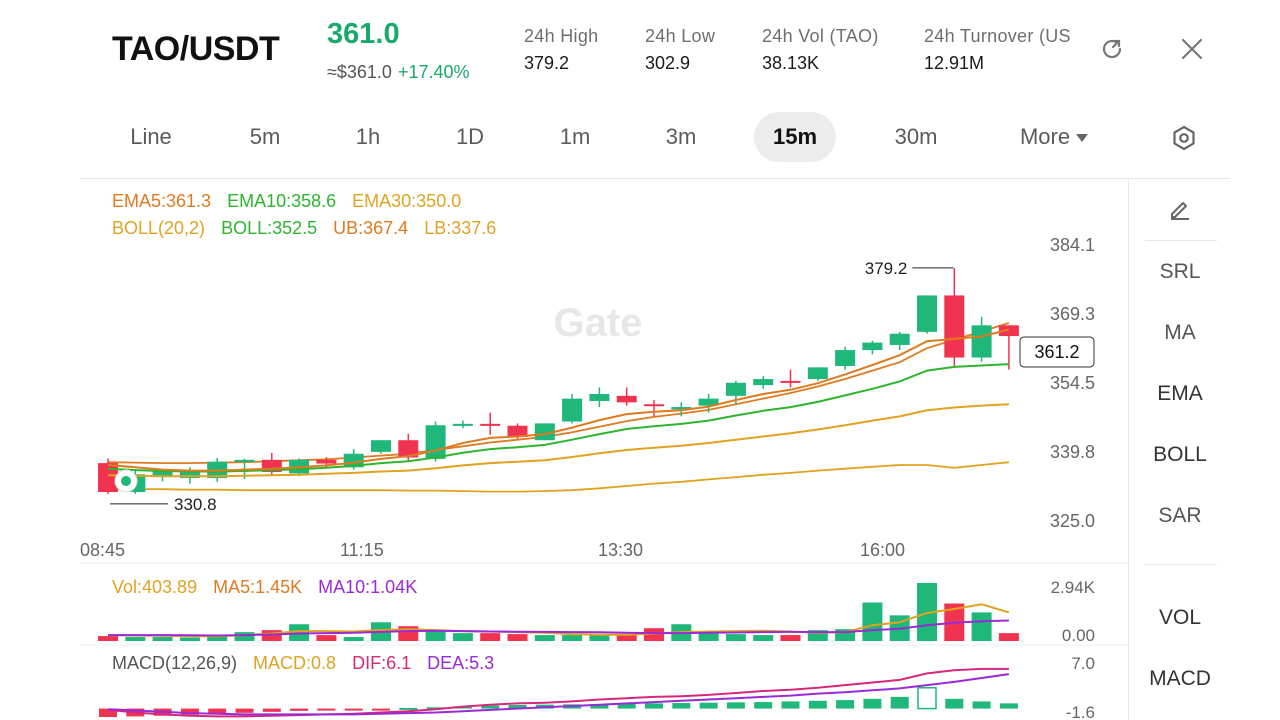 The height and width of the screenshot is (720, 1280). I want to click on price-tick-label: 354.5, so click(1072, 383).